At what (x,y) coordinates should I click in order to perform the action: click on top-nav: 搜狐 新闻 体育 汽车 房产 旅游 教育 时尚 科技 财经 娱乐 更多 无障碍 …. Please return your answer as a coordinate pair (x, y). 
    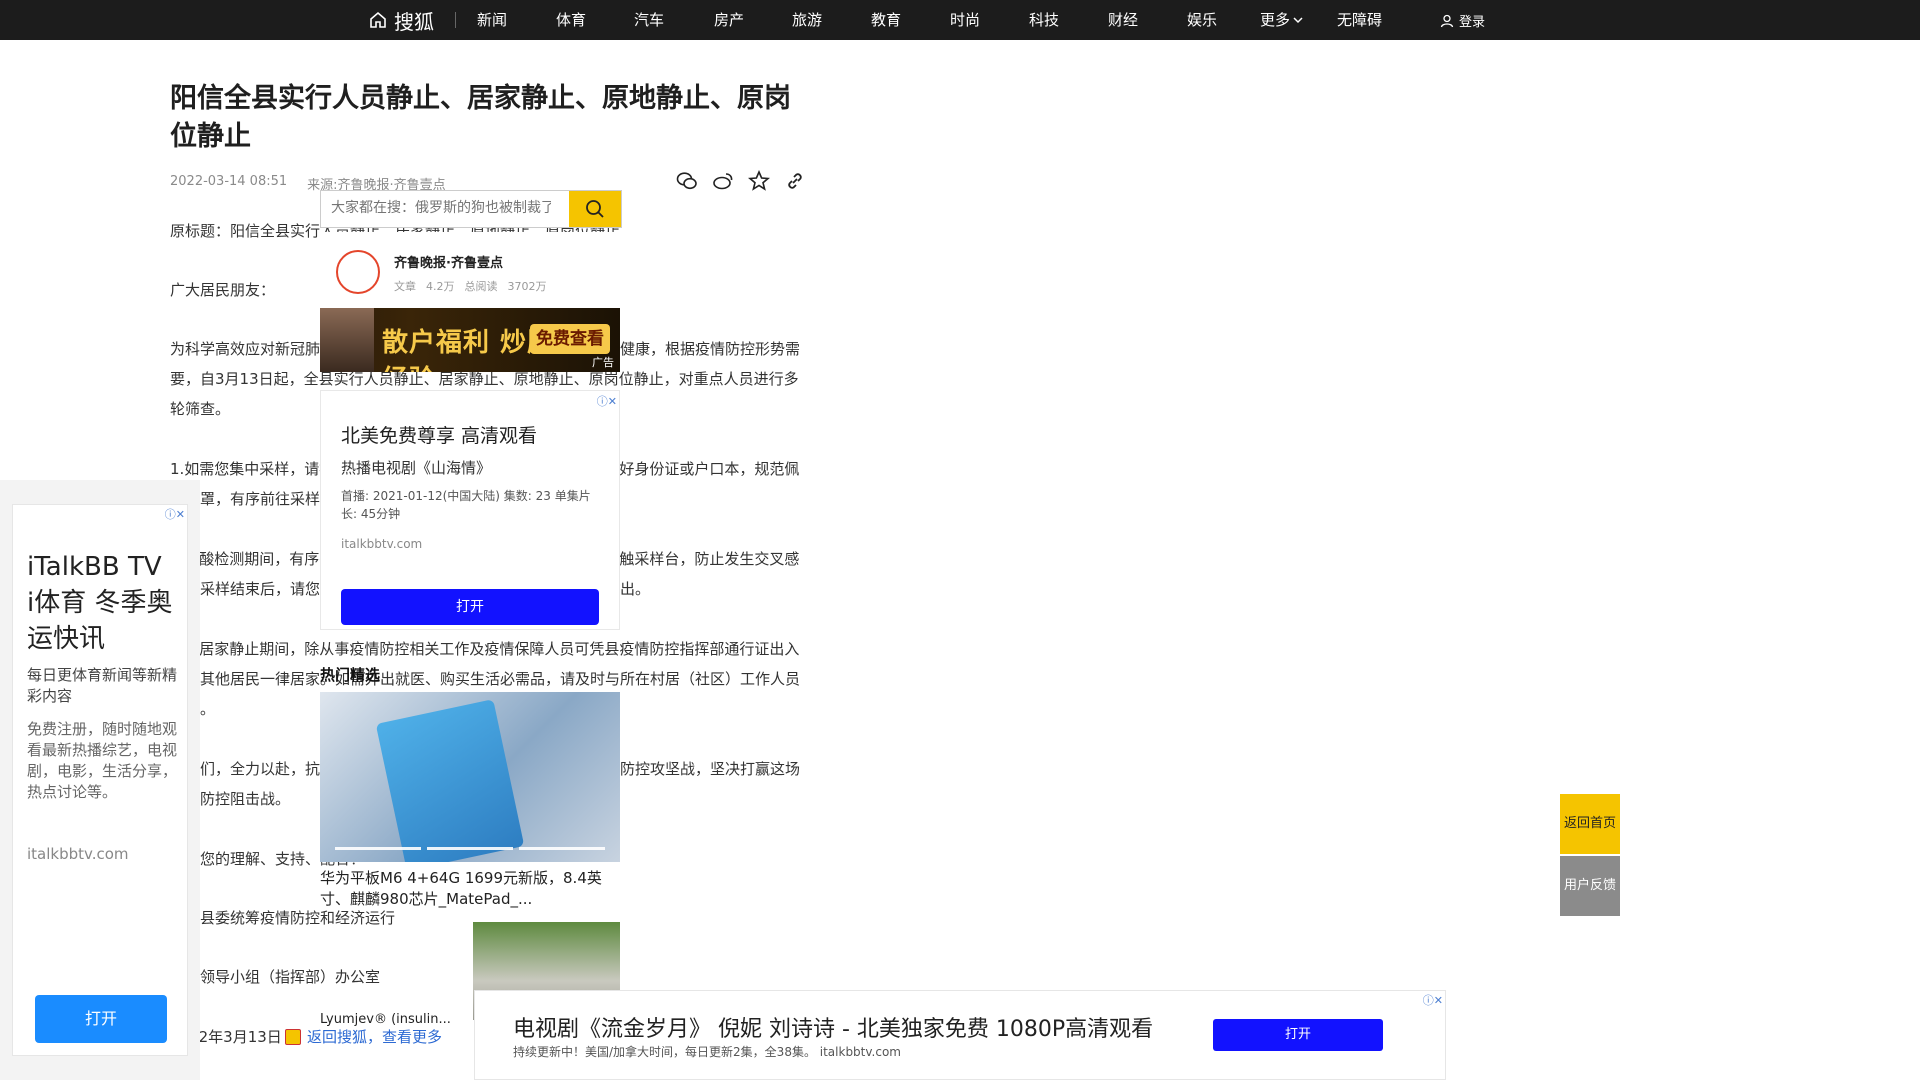
    Looking at the image, I should click on (960, 20).